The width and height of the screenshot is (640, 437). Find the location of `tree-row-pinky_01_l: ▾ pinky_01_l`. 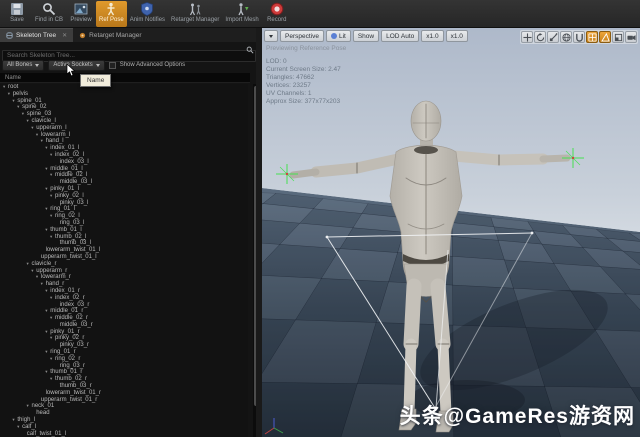

tree-row-pinky_01_l: ▾ pinky_01_l is located at coordinates (124, 189).